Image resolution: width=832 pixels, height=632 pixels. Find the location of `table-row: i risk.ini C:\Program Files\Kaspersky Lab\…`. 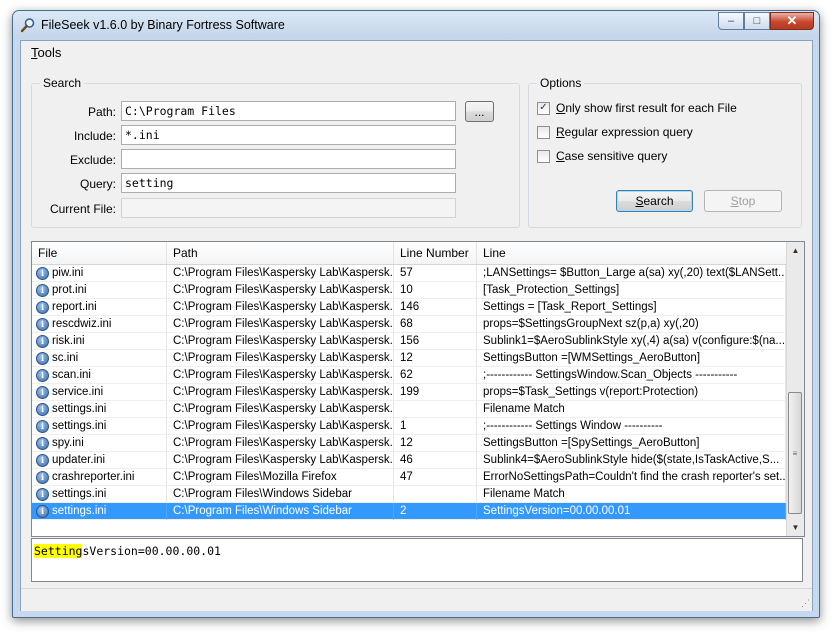

table-row: i risk.ini C:\Program Files\Kaspersky Lab\… is located at coordinates (409, 341).